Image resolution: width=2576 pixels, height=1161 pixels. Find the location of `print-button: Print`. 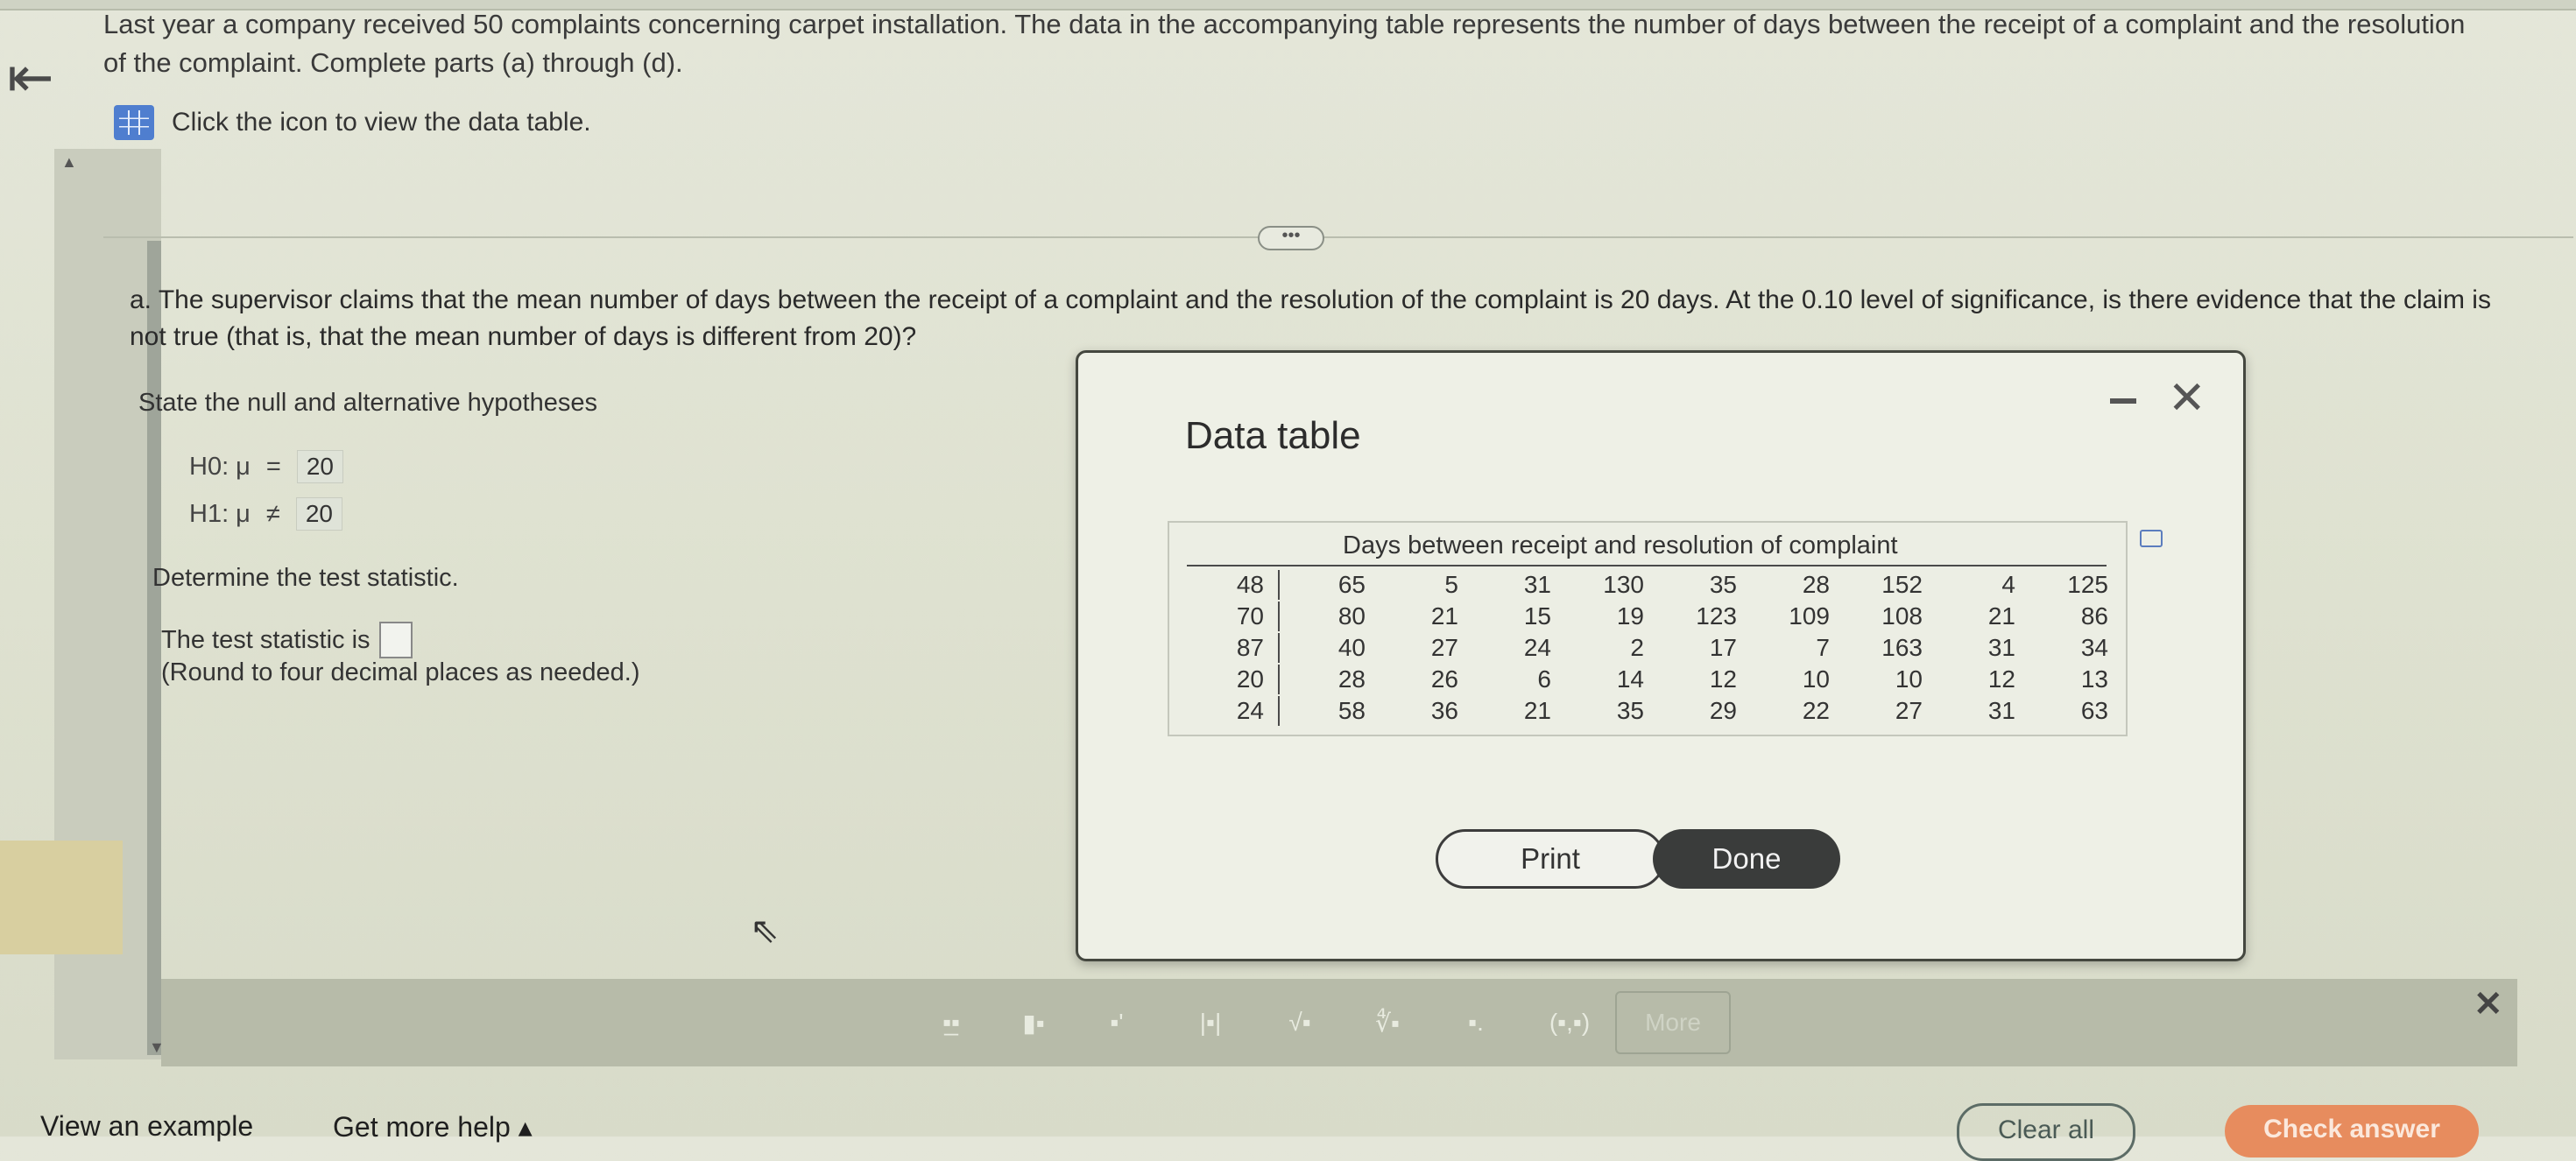

print-button: Print is located at coordinates (1550, 859).